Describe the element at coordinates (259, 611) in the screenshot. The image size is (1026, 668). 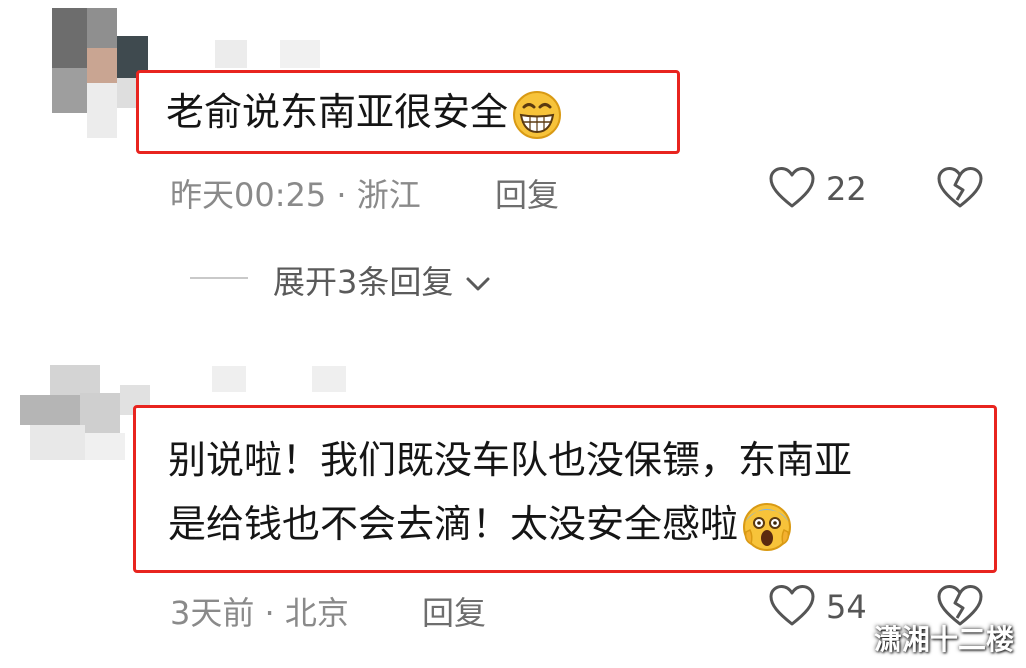
I see `comment-meta: 3天前 · 北京` at that location.